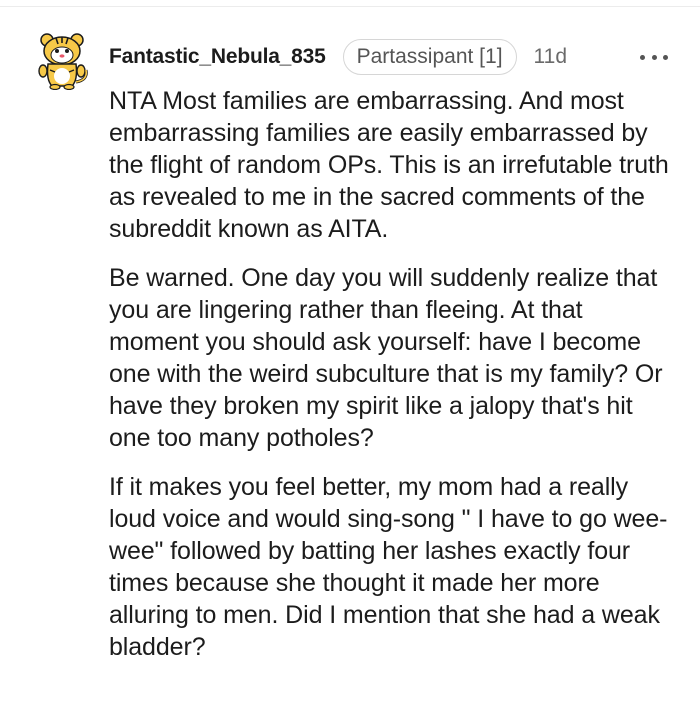 This screenshot has width=700, height=720. I want to click on more-options-button, so click(654, 57).